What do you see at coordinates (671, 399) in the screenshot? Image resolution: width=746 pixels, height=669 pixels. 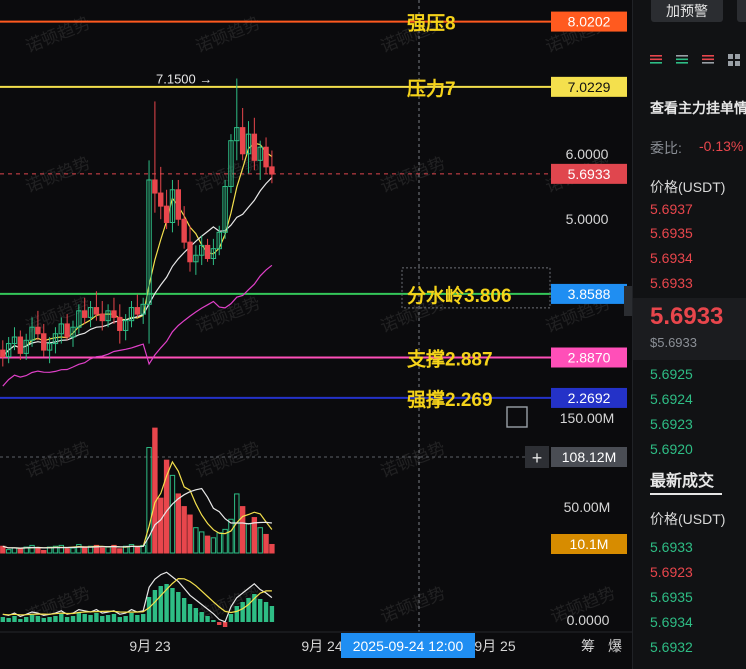 I see `bid-price: 5.6924` at bounding box center [671, 399].